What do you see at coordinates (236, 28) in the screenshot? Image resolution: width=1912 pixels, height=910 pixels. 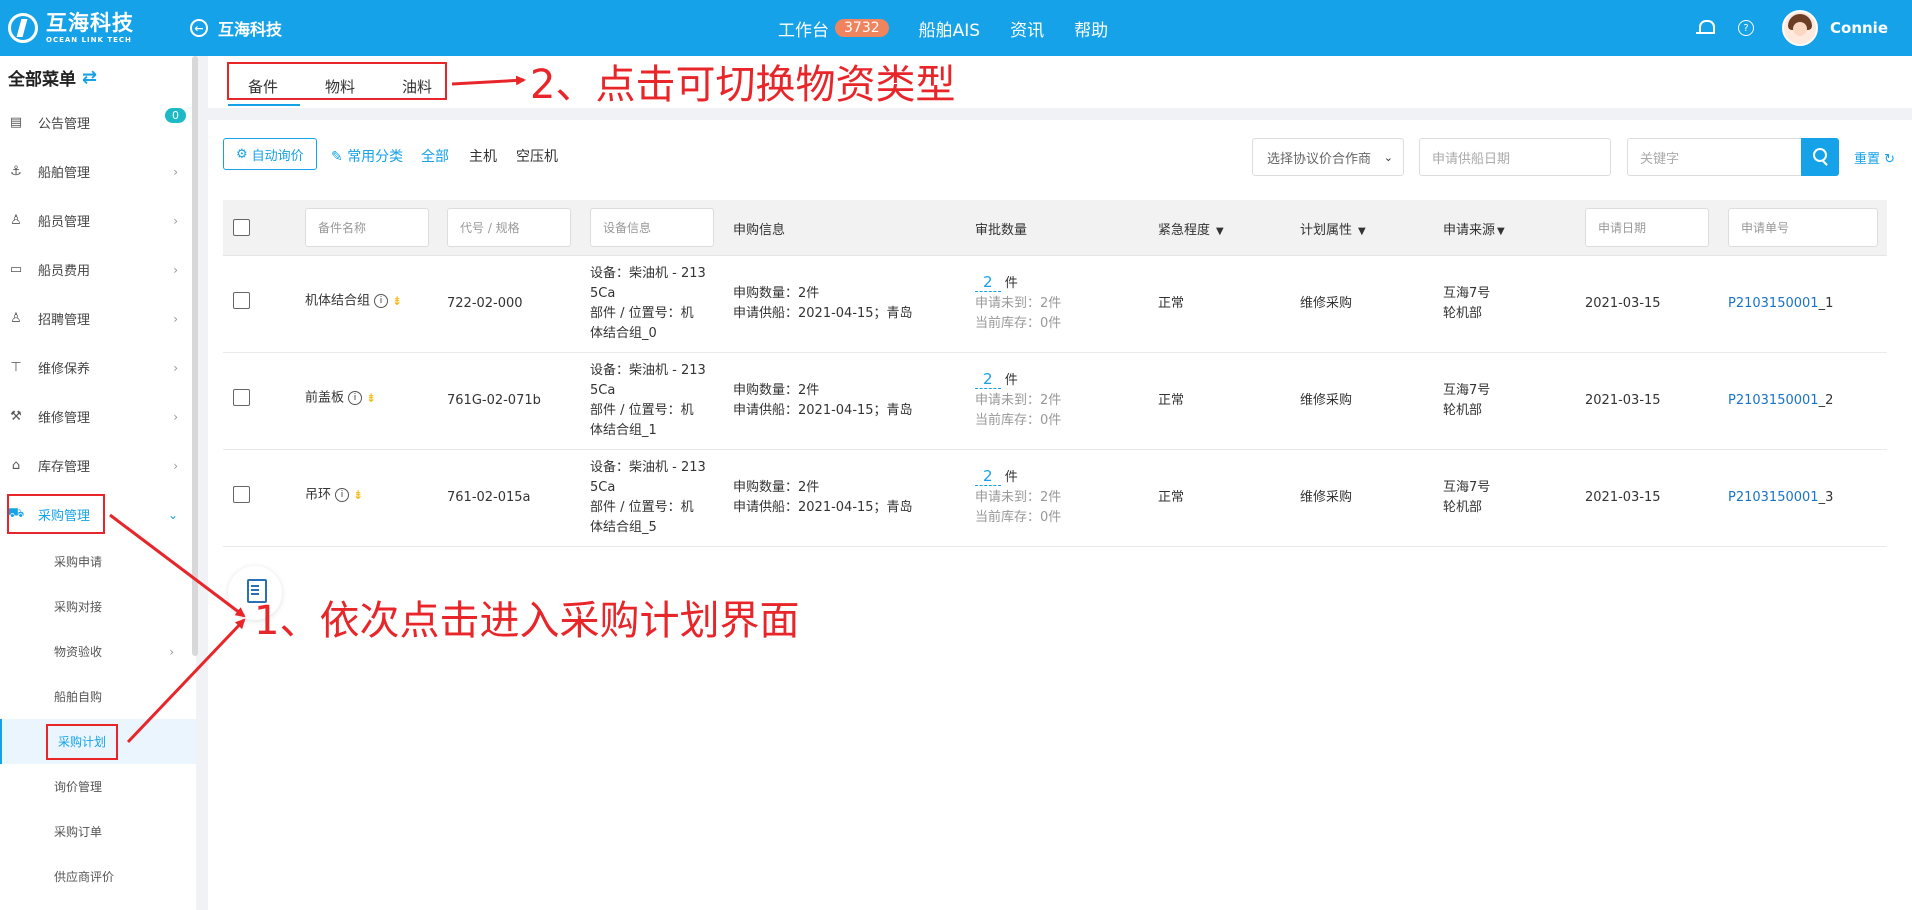 I see `back-button: ← 互海科技` at bounding box center [236, 28].